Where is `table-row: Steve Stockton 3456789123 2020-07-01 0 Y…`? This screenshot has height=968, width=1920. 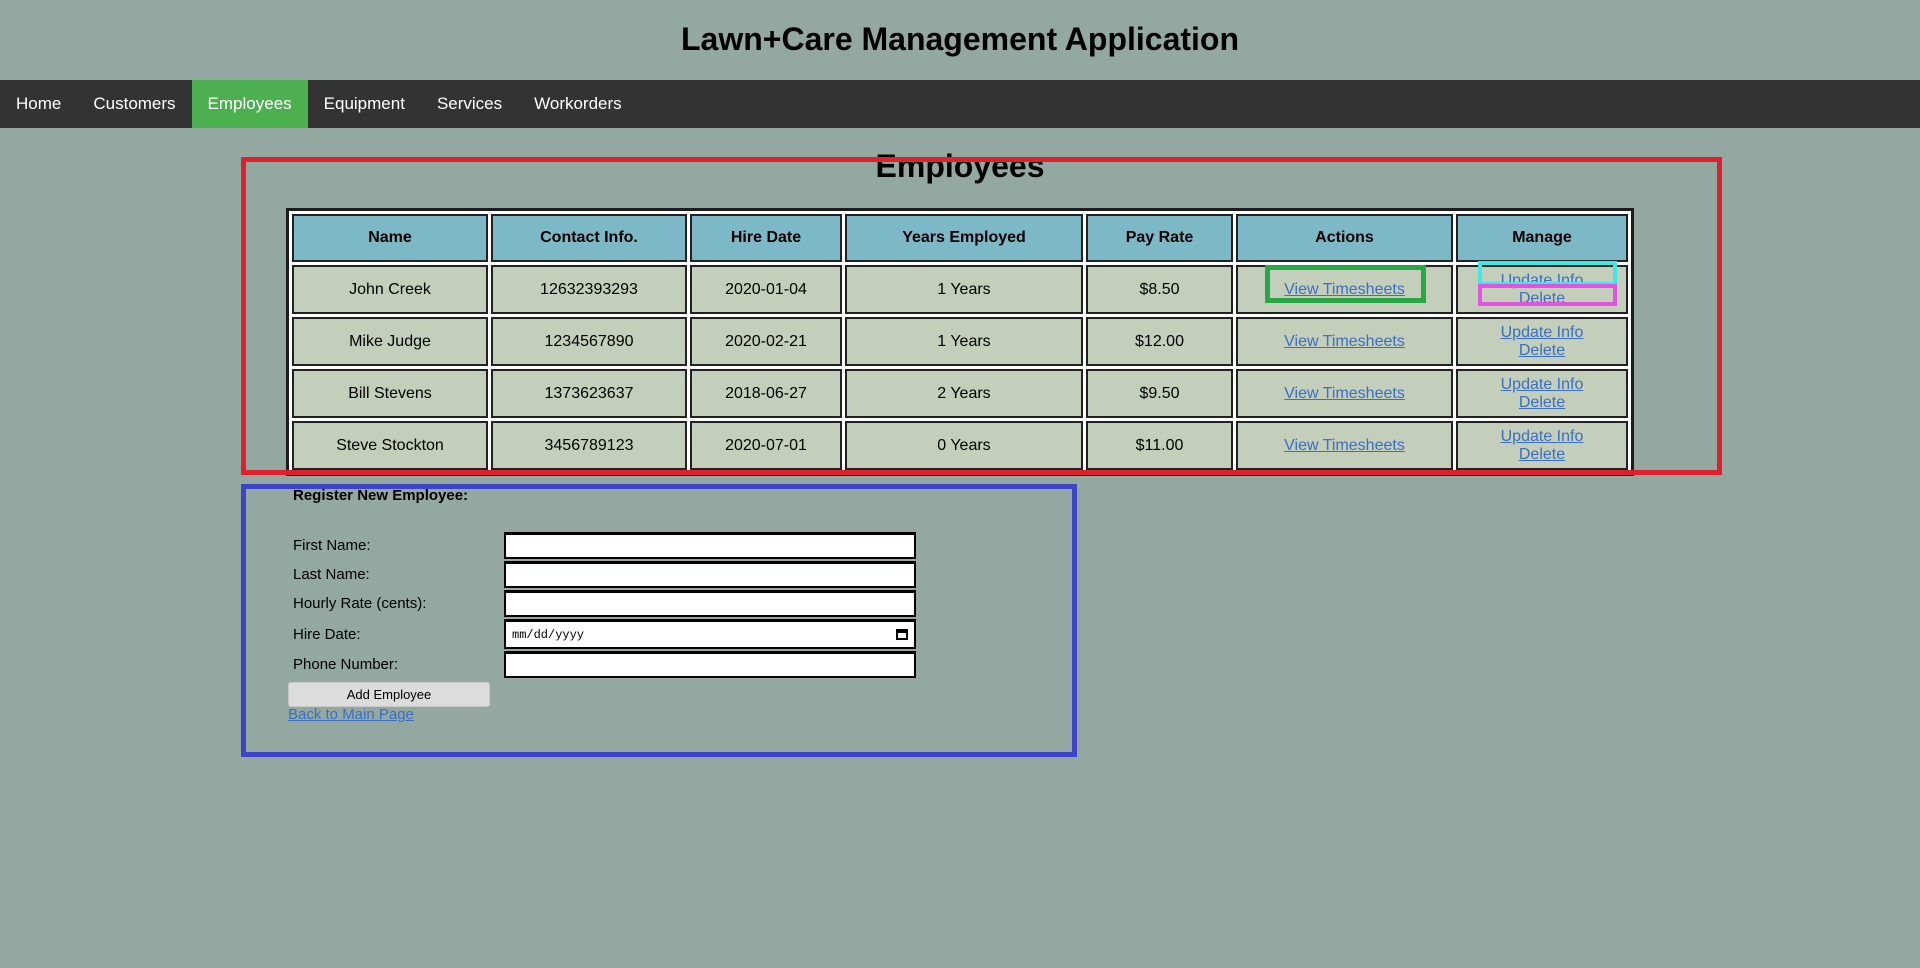 table-row: Steve Stockton 3456789123 2020-07-01 0 Y… is located at coordinates (960, 445).